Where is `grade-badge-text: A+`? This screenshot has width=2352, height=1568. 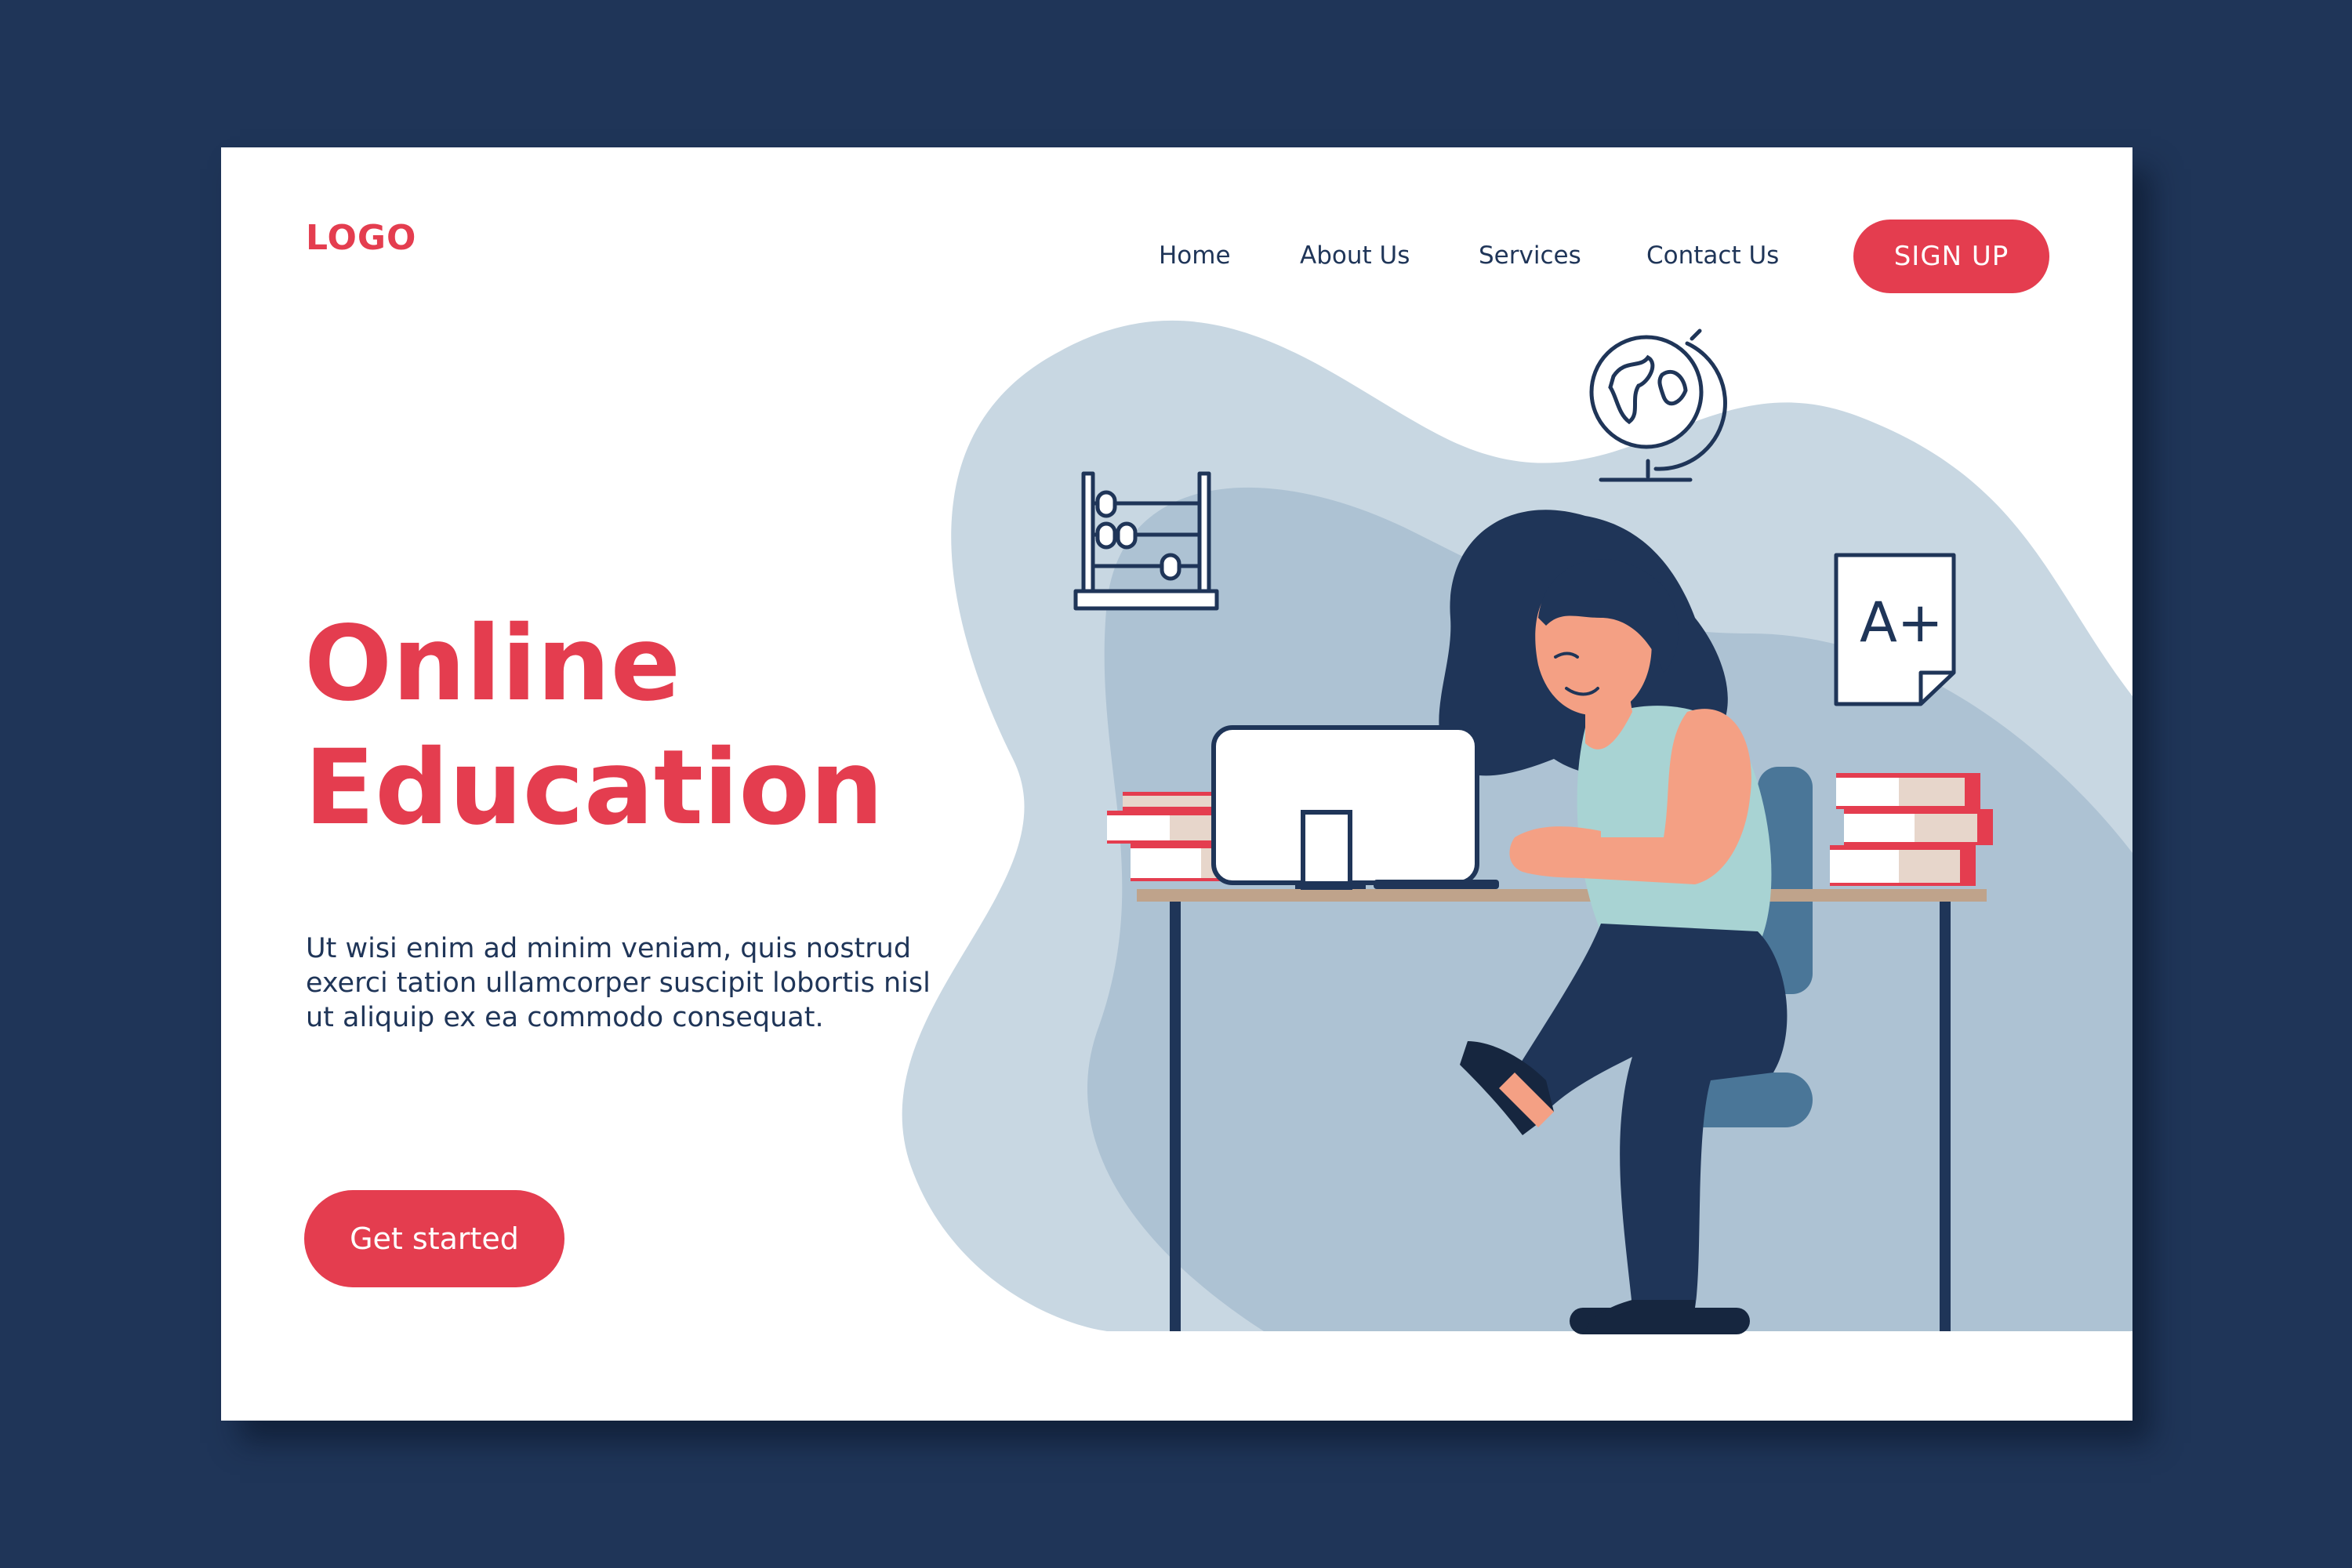 grade-badge-text: A+ is located at coordinates (1902, 622).